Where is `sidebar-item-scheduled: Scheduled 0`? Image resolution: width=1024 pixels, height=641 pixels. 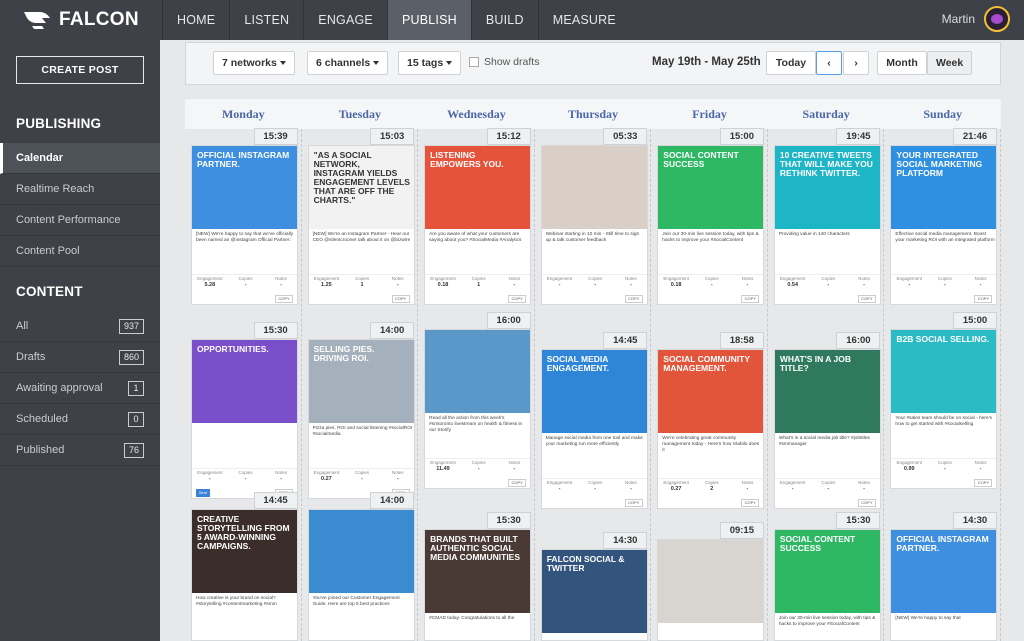
sidebar-item-scheduled: Scheduled 0 is located at coordinates (80, 419).